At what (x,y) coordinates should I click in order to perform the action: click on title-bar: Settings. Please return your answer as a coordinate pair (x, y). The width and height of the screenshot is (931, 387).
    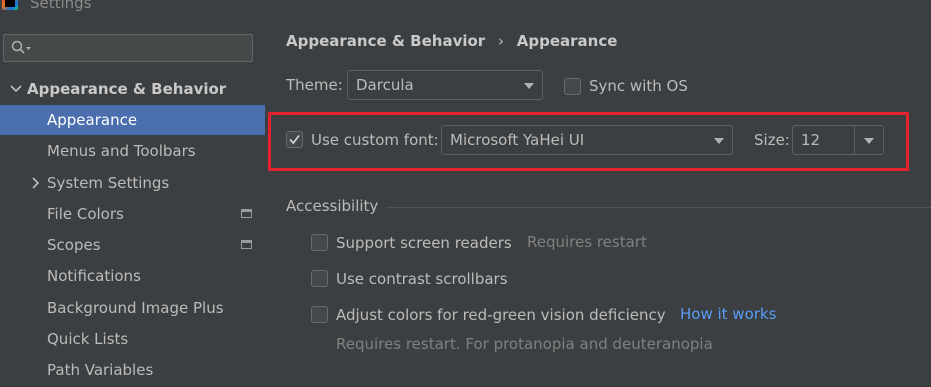
    Looking at the image, I should click on (465, 8).